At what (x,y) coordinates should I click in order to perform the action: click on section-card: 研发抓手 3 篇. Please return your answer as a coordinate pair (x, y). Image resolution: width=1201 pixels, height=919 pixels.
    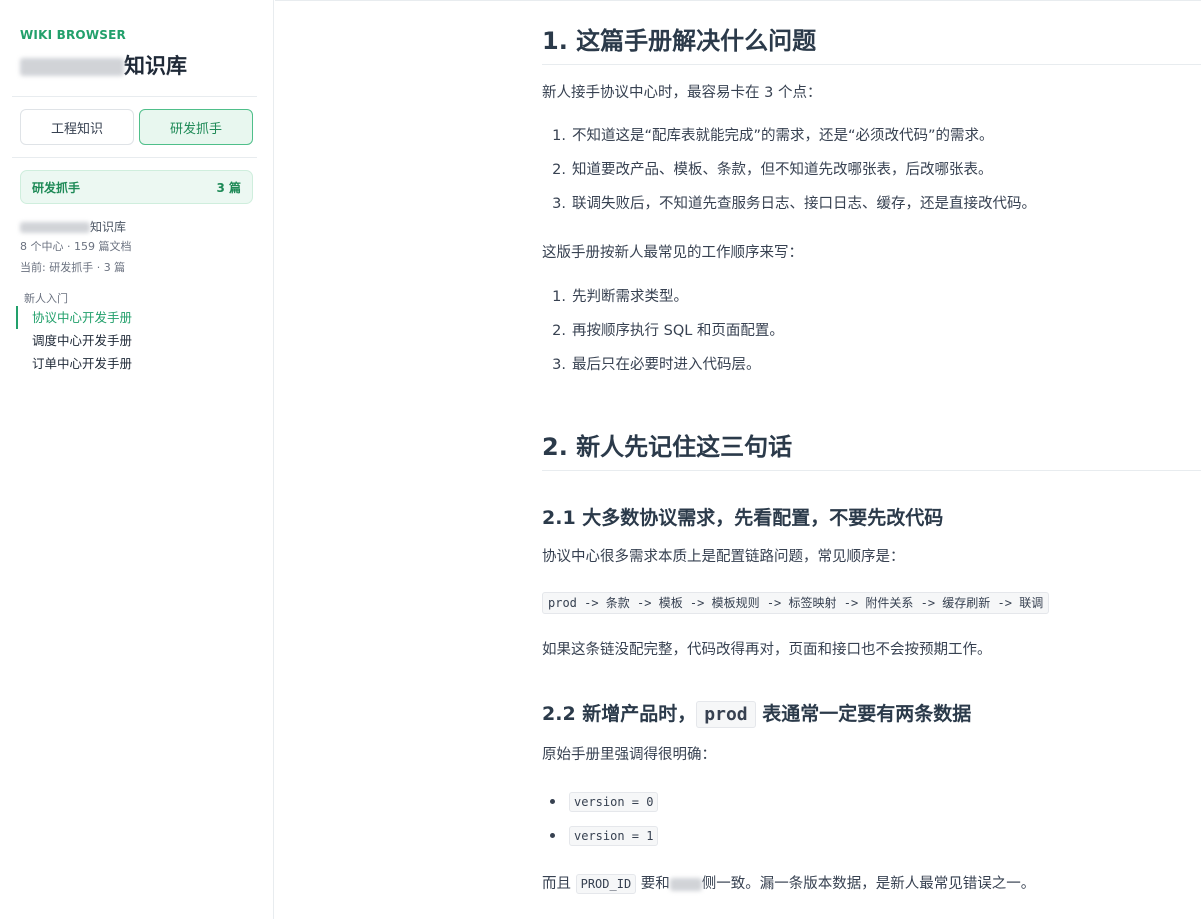
    Looking at the image, I should click on (136, 187).